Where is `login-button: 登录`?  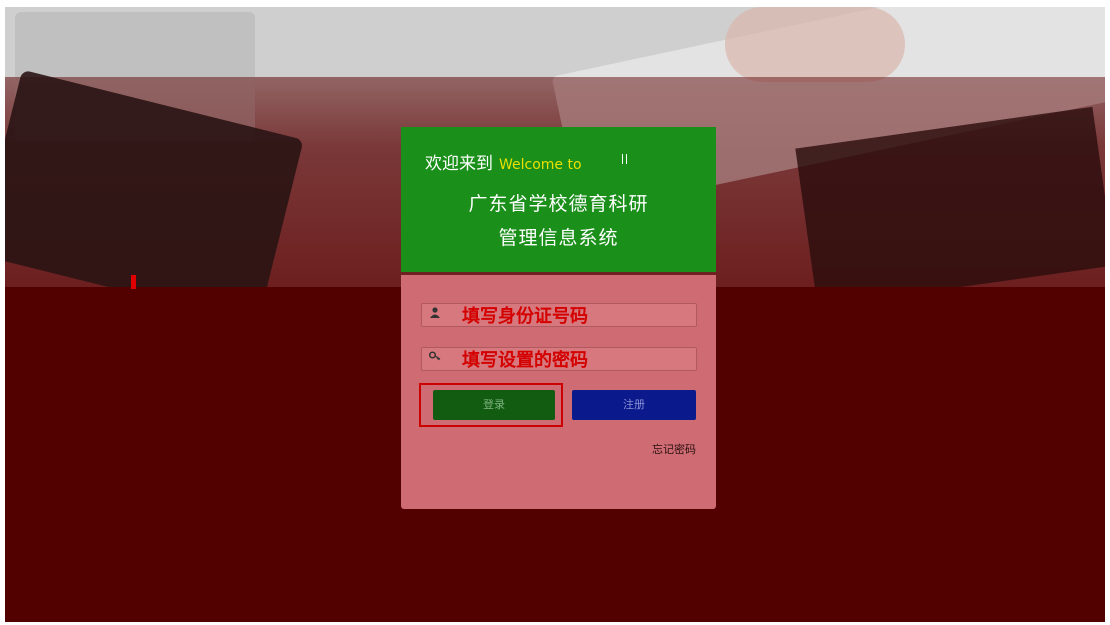 login-button: 登录 is located at coordinates (494, 405).